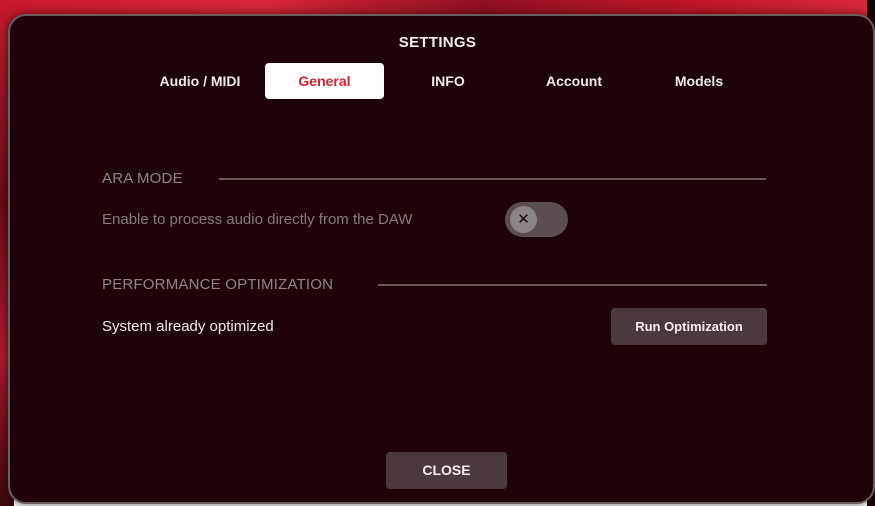 The image size is (875, 506). I want to click on settings-tabs: Audio / MIDI General INFO Account Models, so click(437, 81).